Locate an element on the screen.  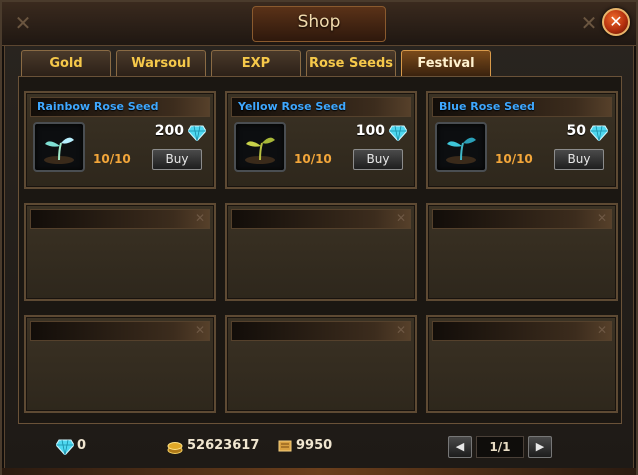
tab-rose-seeds: Rose Seeds is located at coordinates (351, 63).